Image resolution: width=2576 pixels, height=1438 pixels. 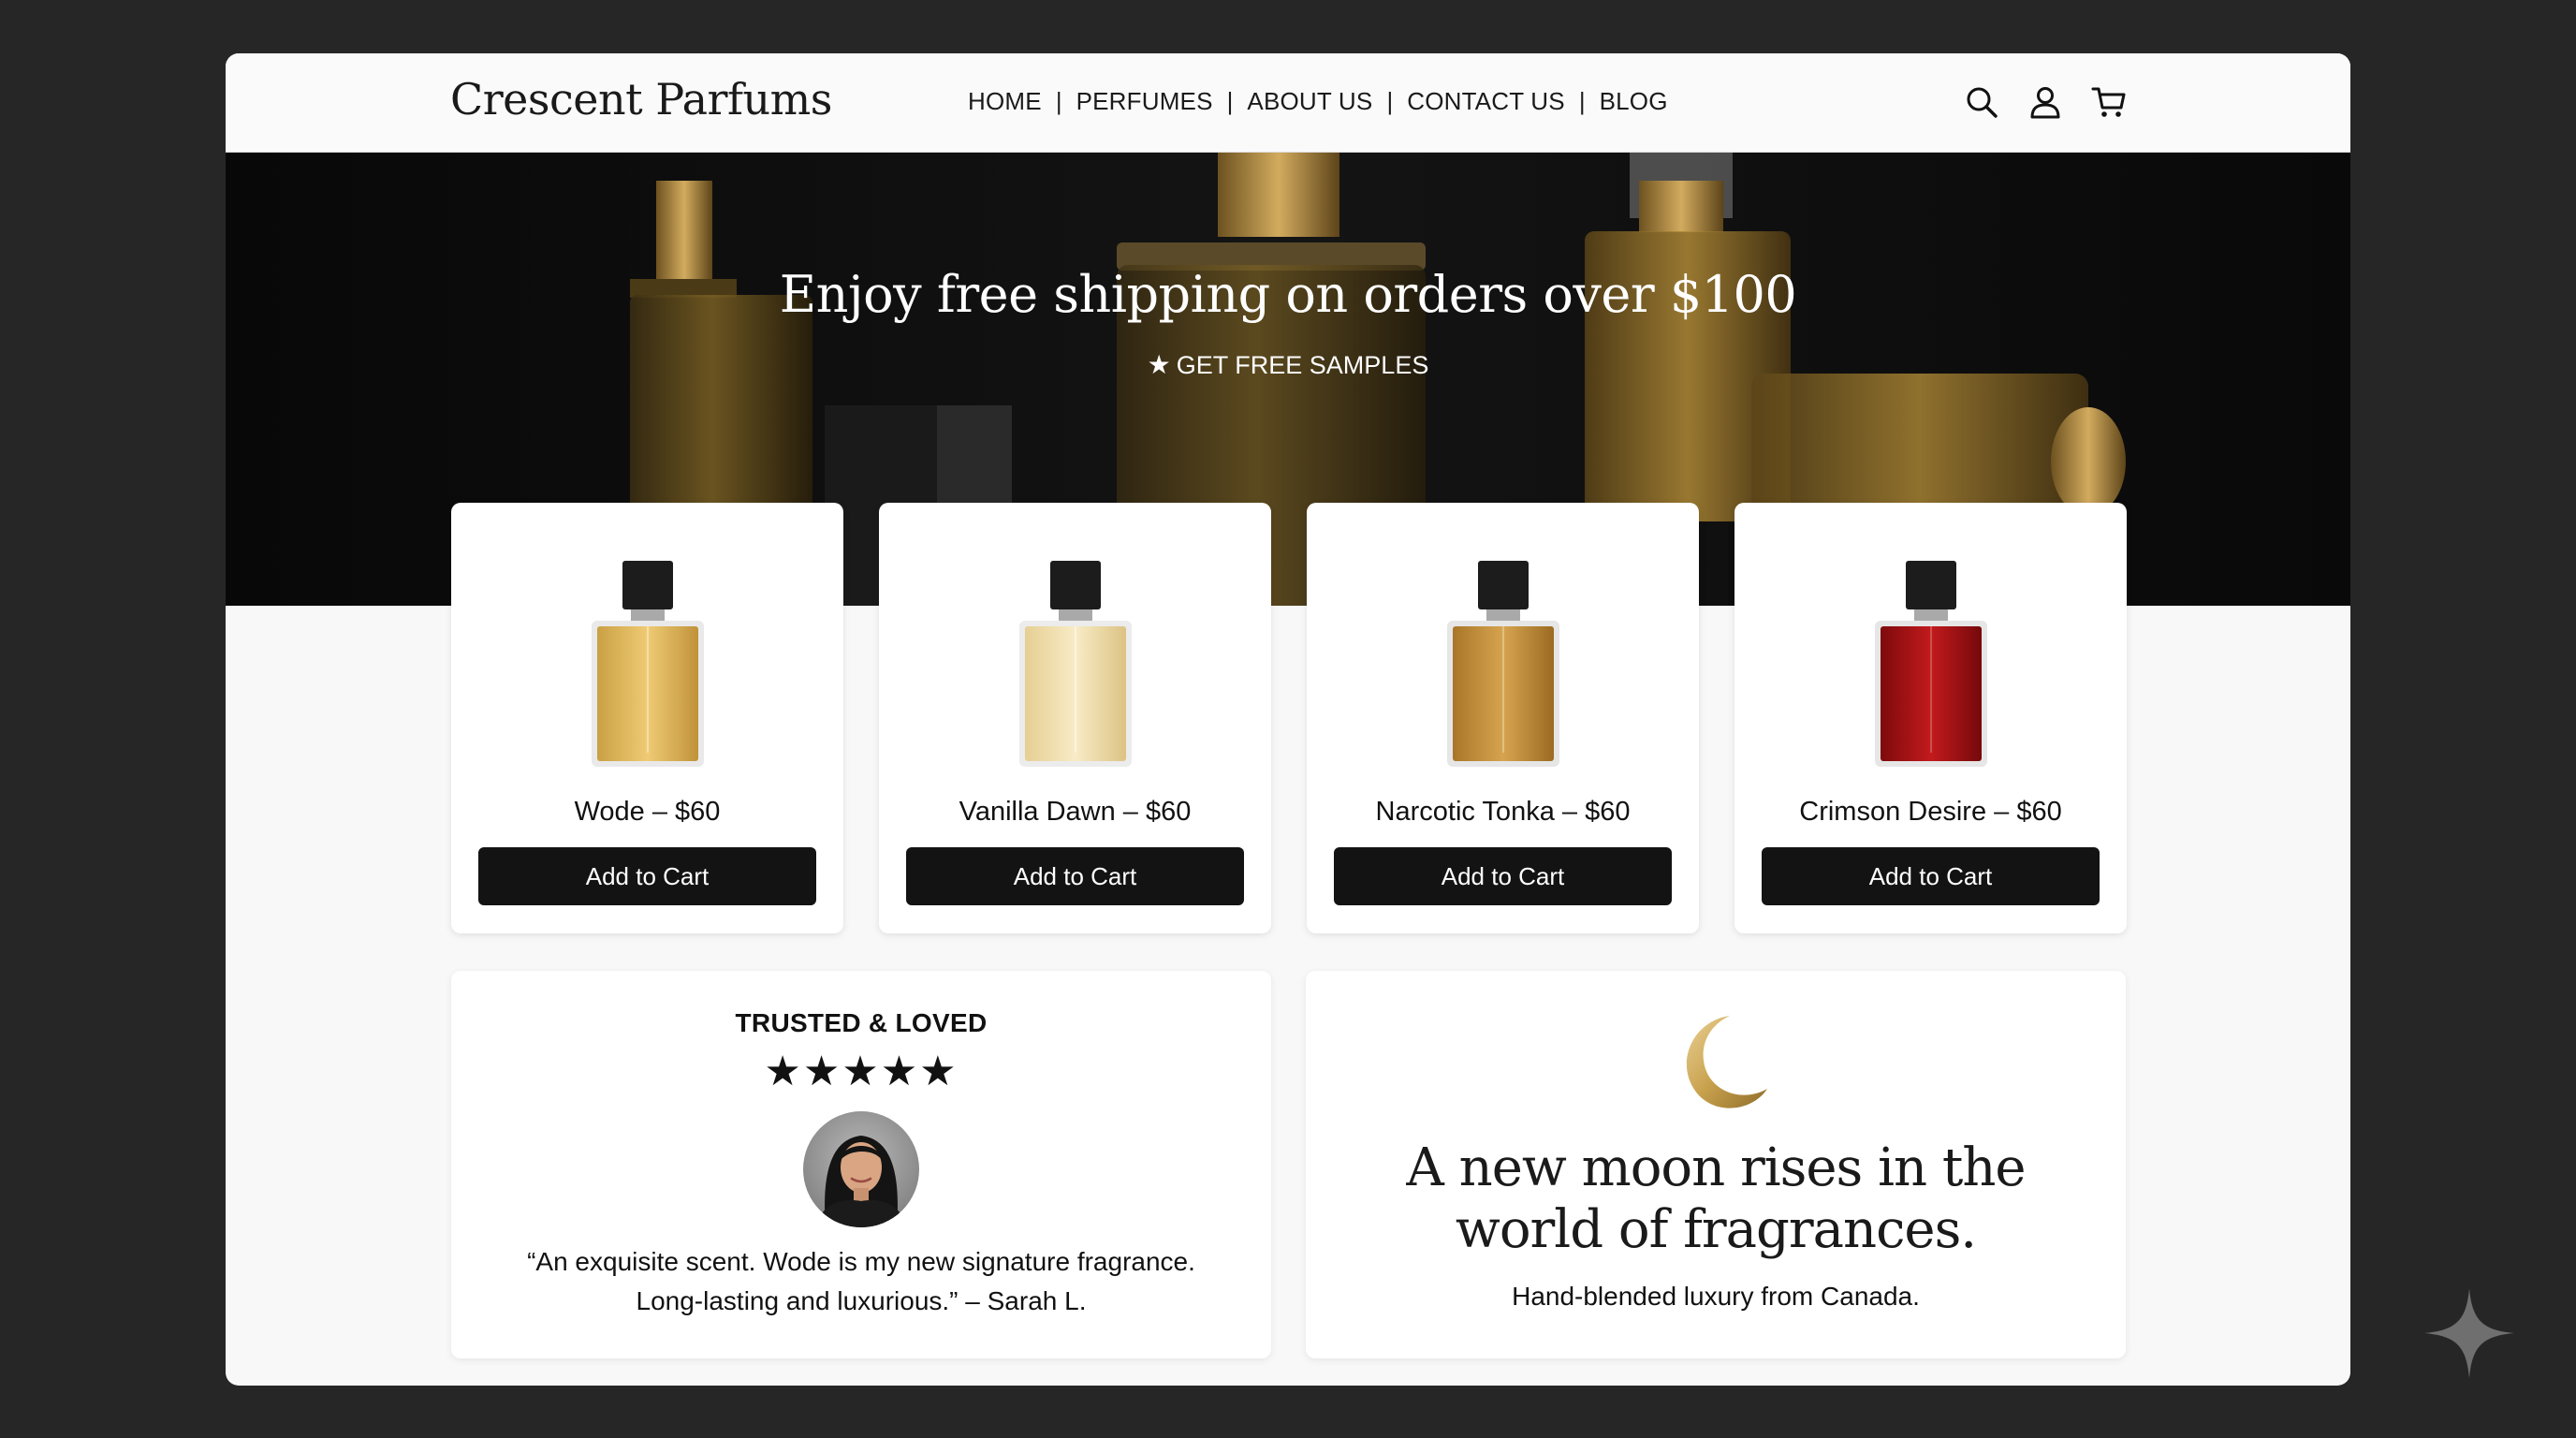 I want to click on free-samples-label: GET FREE SAMPLES, so click(x=1302, y=365).